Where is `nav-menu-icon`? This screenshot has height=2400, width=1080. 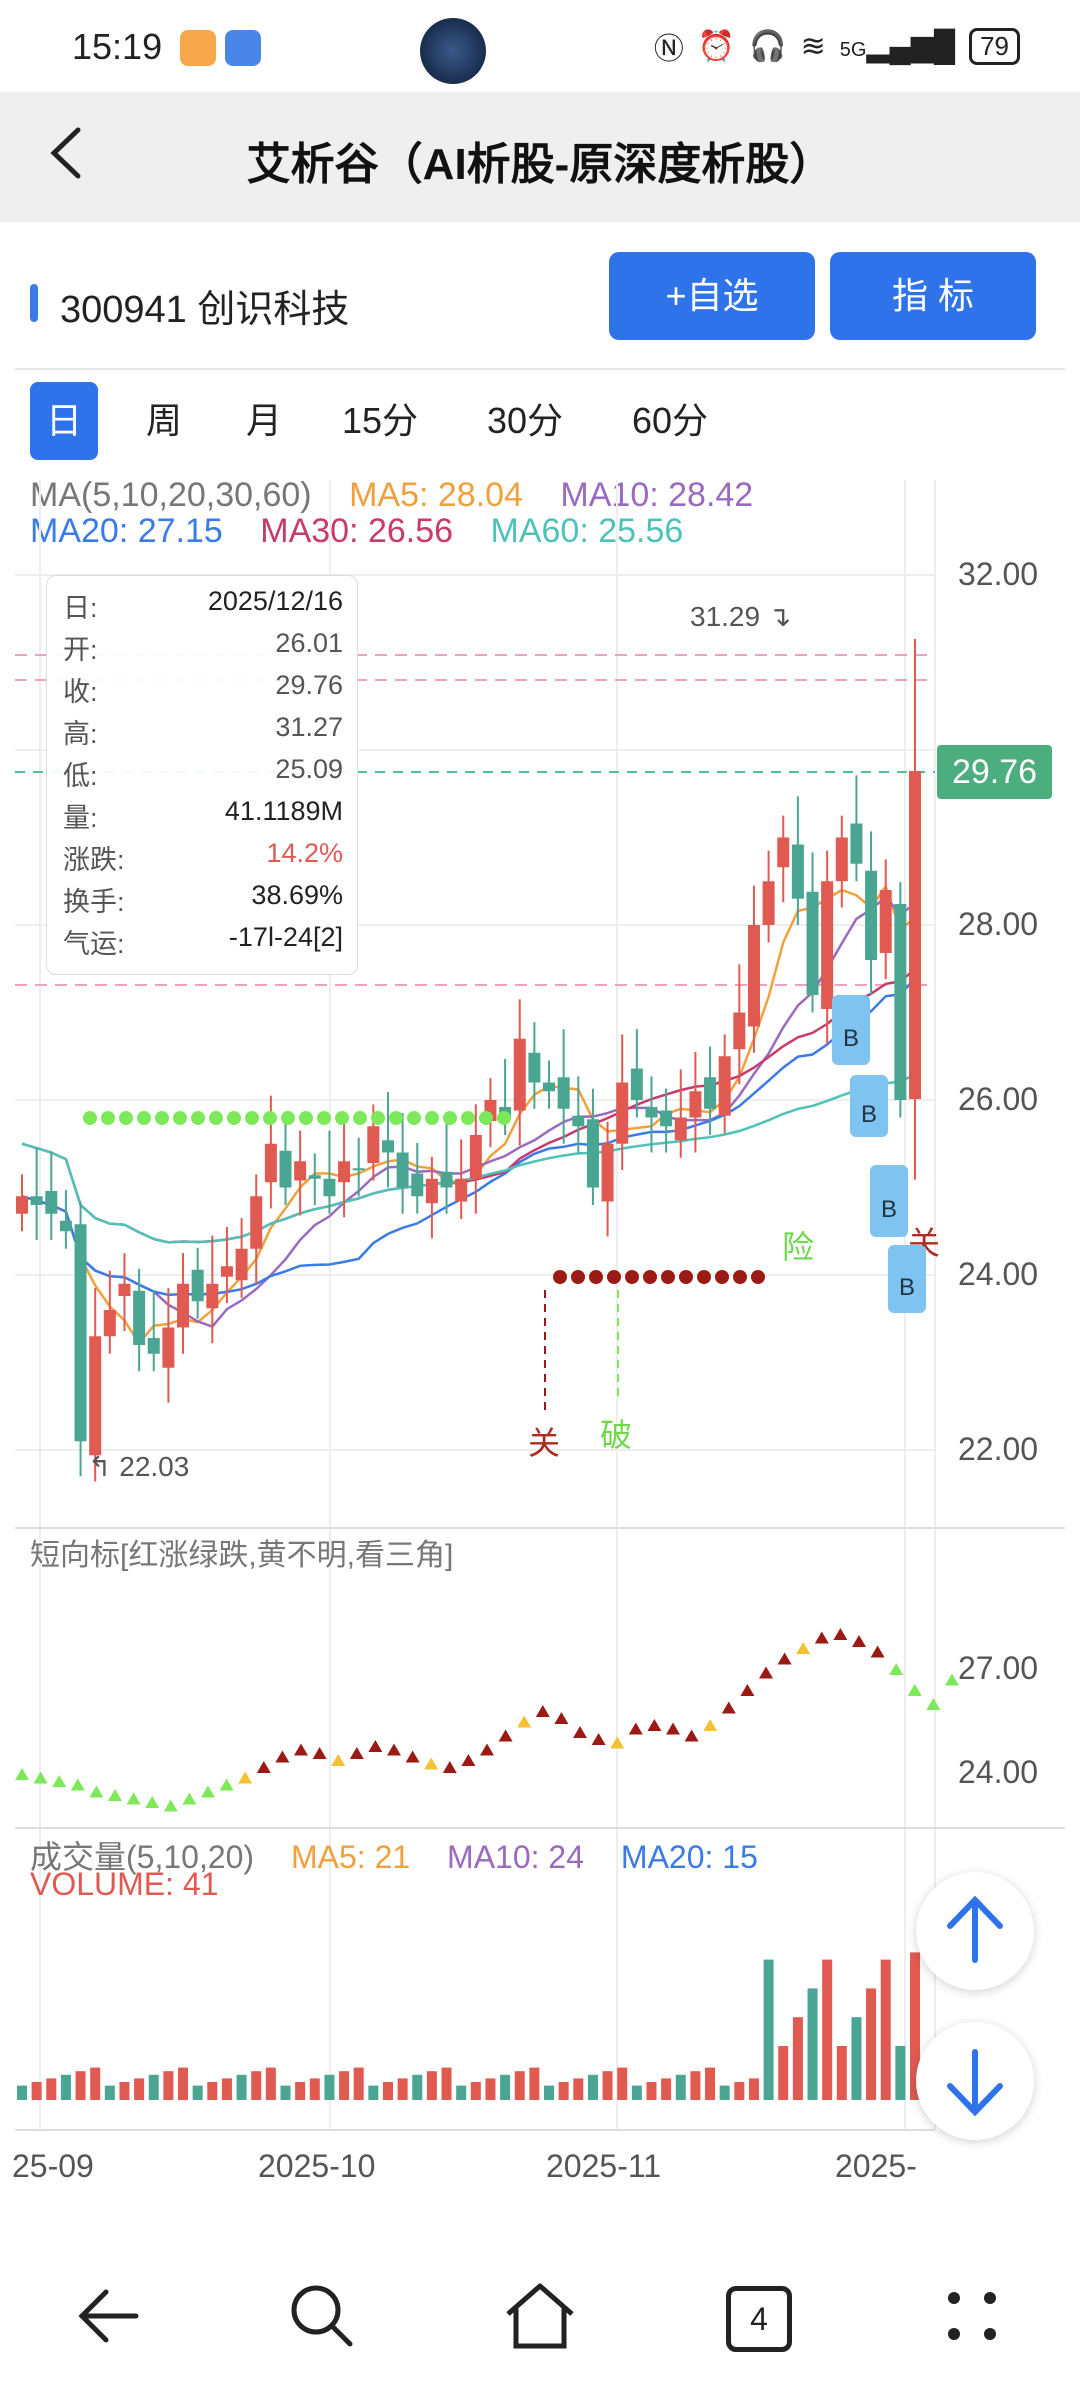
nav-menu-icon is located at coordinates (972, 2316).